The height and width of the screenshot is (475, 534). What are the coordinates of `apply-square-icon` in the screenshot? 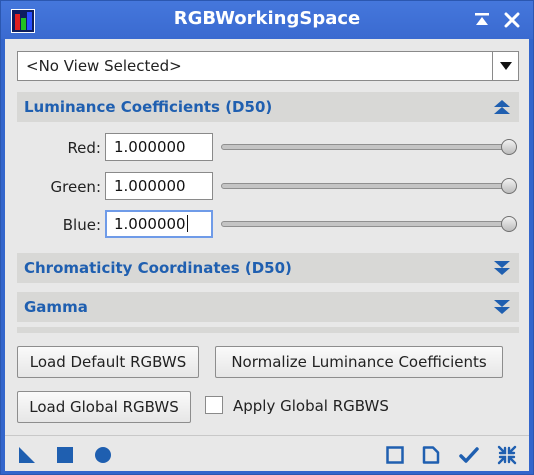 It's located at (65, 455).